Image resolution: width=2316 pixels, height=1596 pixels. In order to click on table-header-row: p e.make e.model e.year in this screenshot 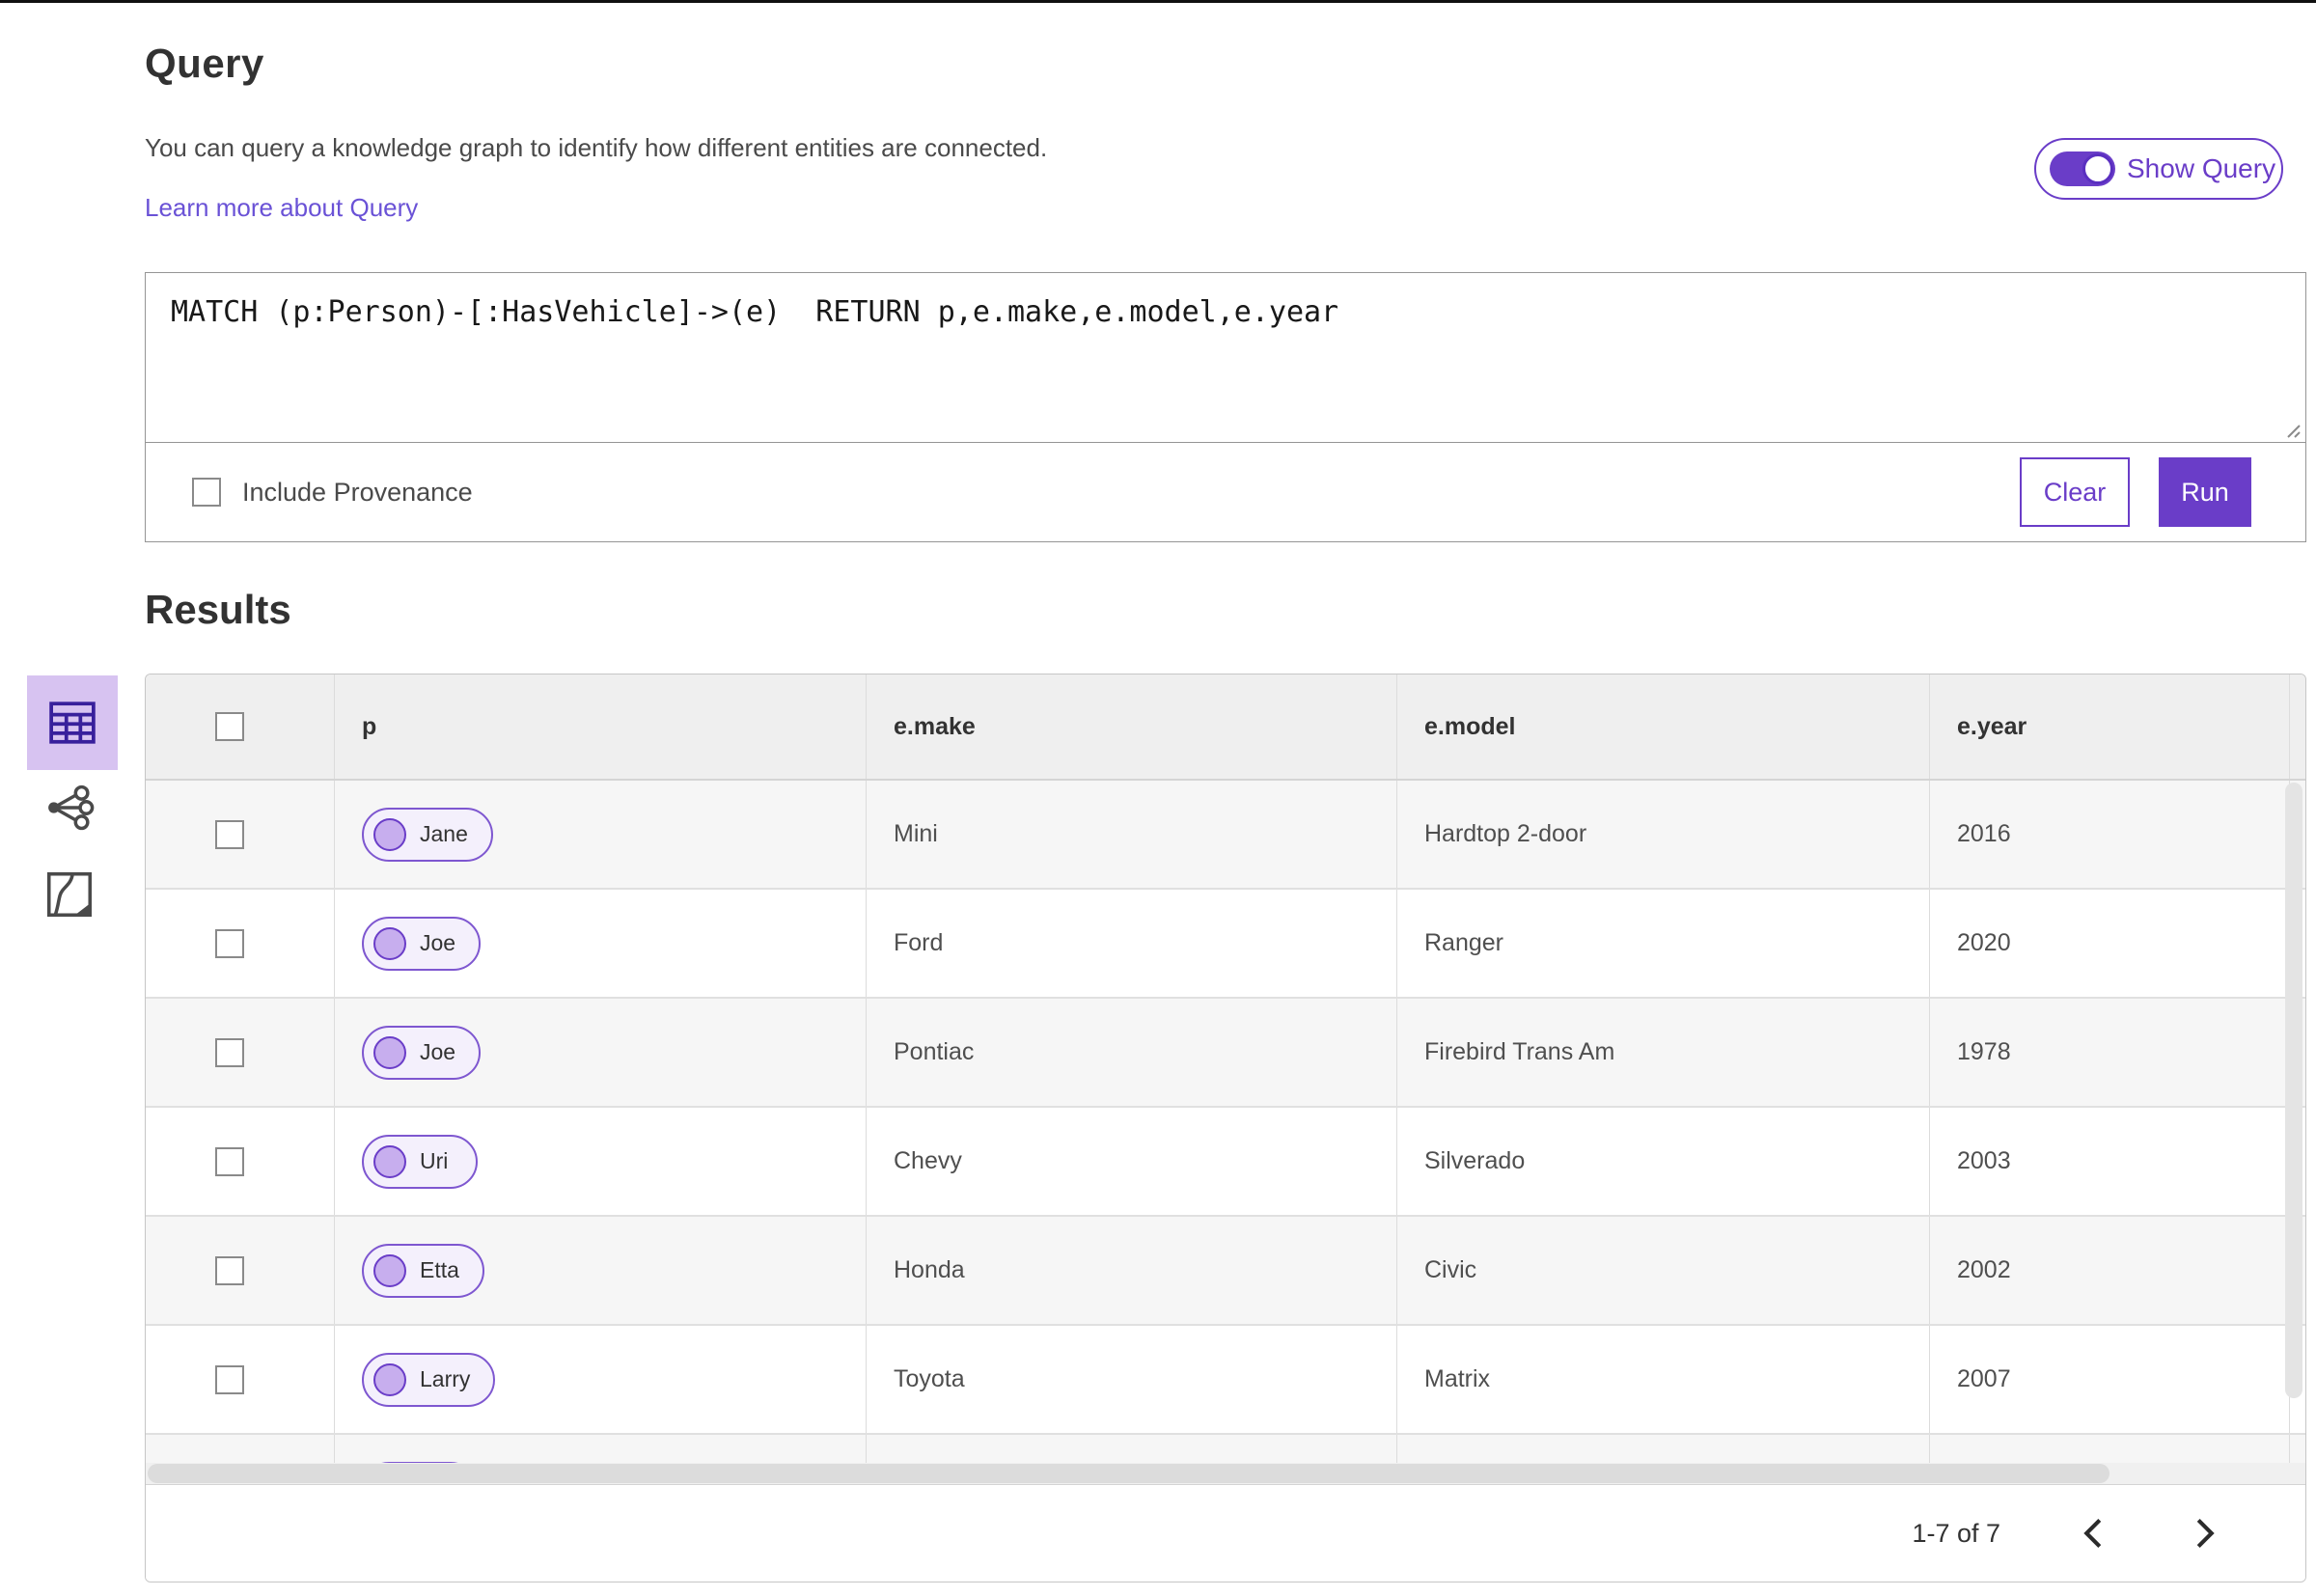, I will do `click(1225, 728)`.